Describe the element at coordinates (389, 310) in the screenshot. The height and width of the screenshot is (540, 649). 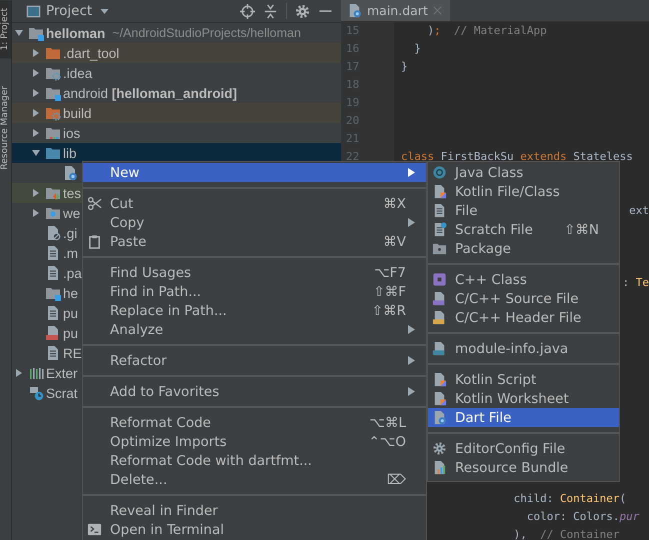
I see `keyboard-shortcut: ⇧⌘R` at that location.